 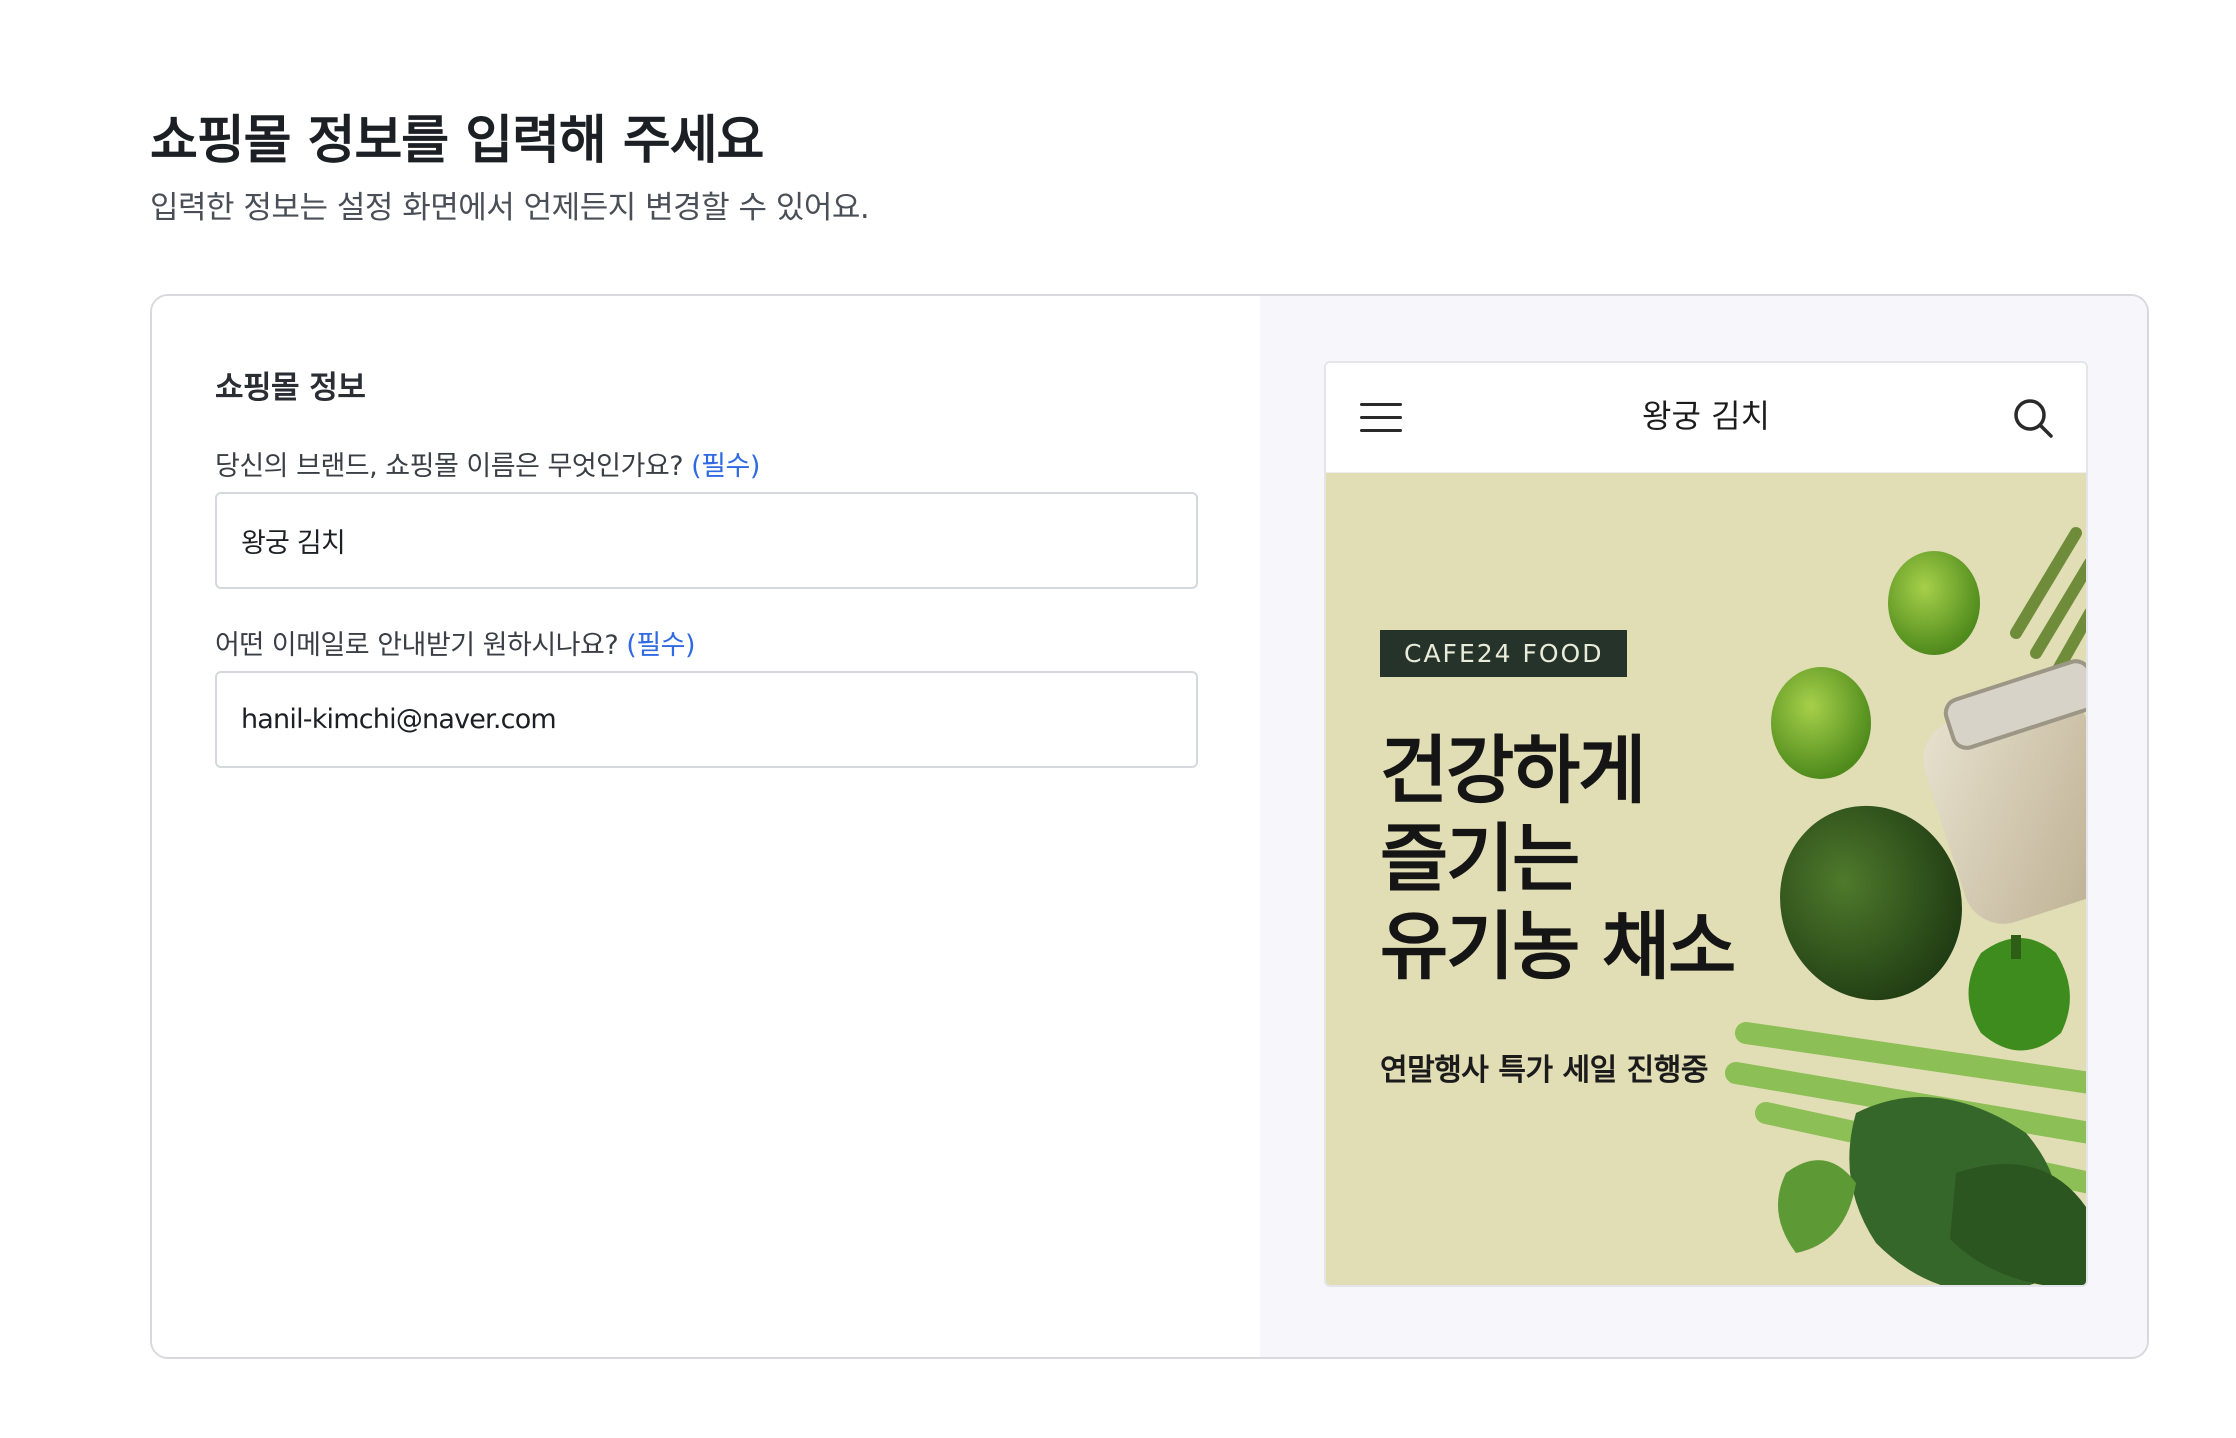 I want to click on search-icon, so click(x=2033, y=418).